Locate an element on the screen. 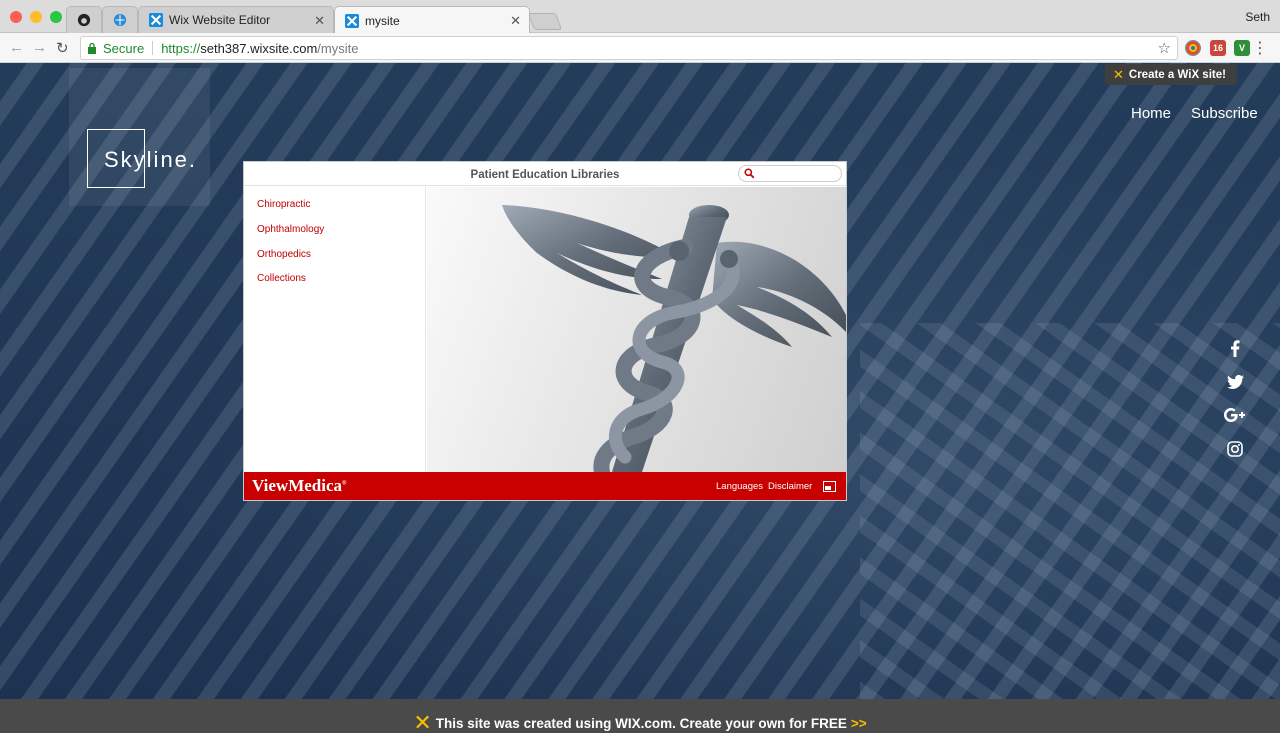 The width and height of the screenshot is (1280, 733). site-logo: Skyline. is located at coordinates (150, 160).